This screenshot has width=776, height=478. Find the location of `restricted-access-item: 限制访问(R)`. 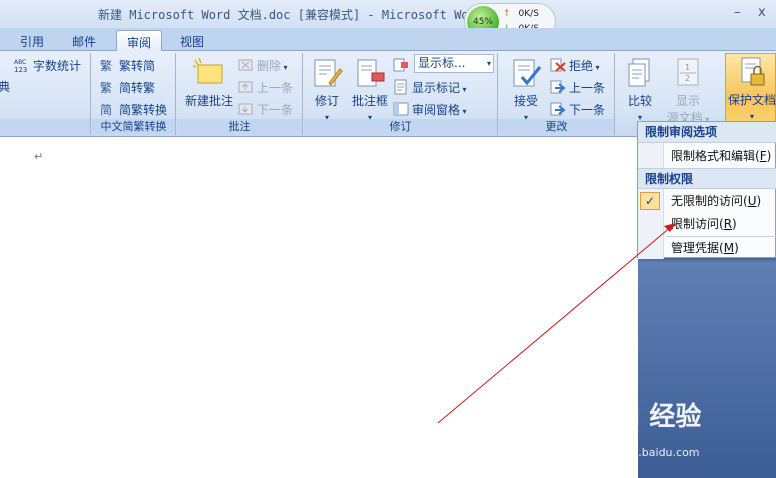

restricted-access-item: 限制访问(R) is located at coordinates (707, 224).